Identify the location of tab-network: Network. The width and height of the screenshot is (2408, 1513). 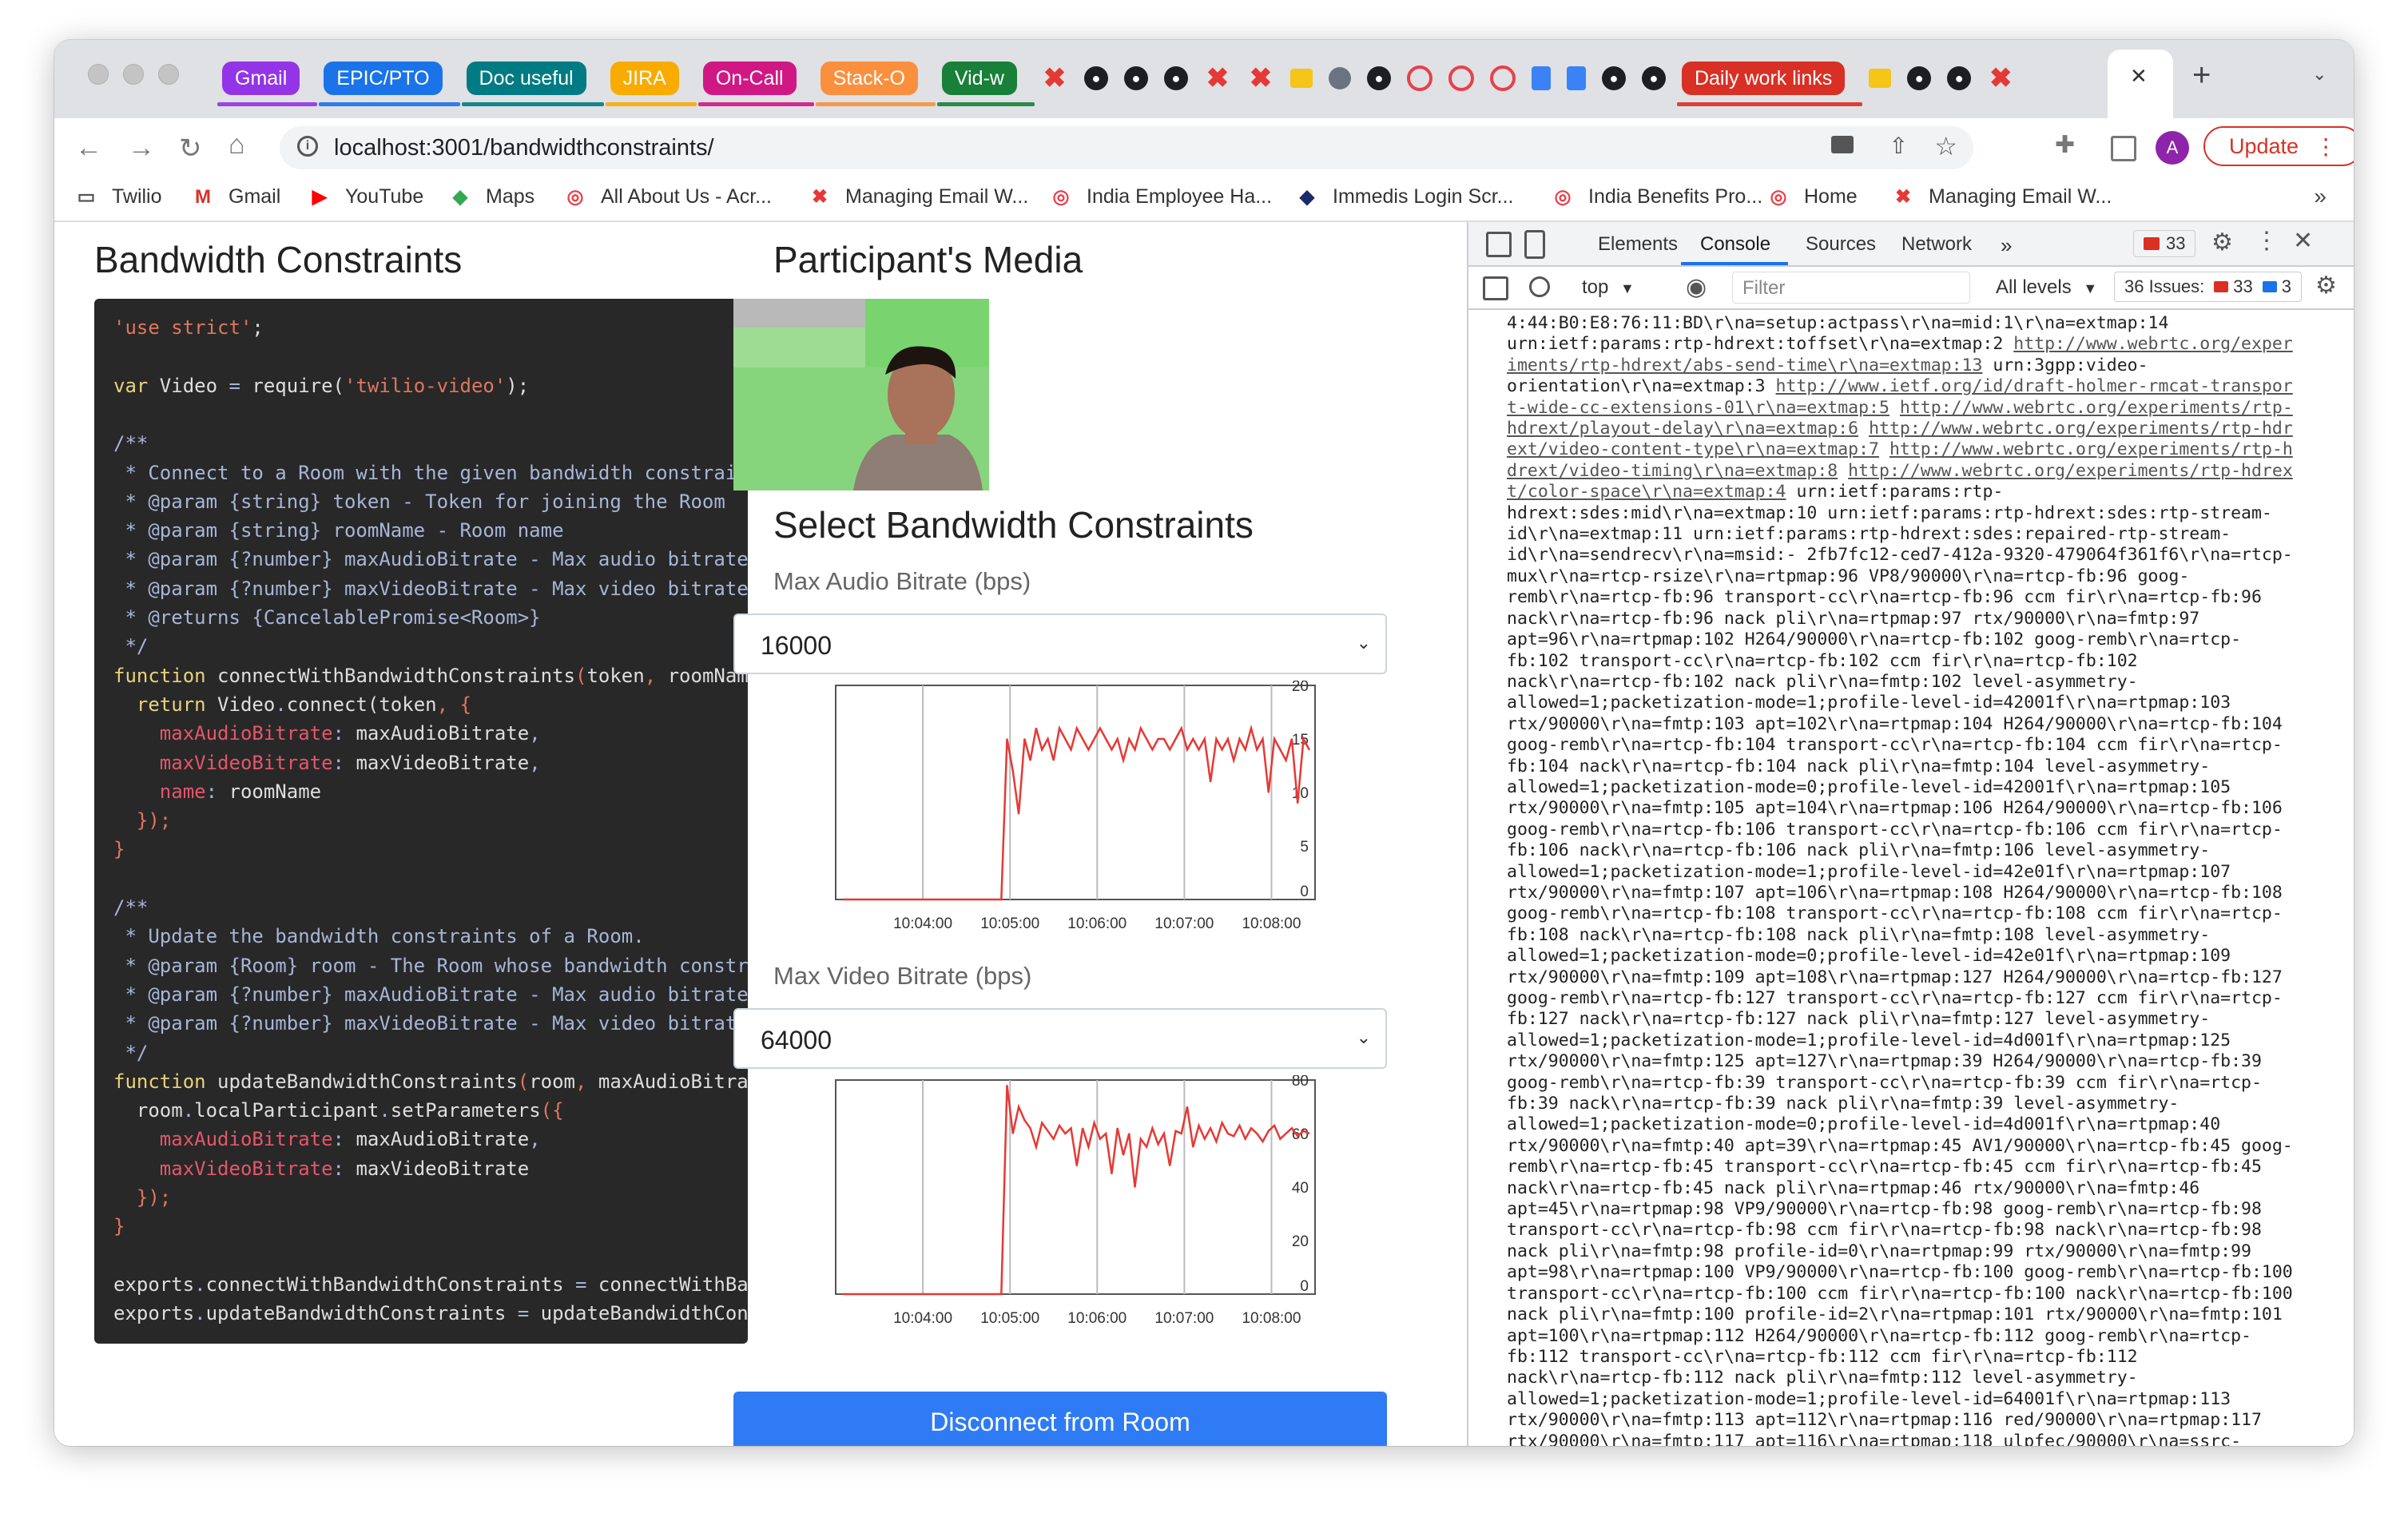
(1937, 245).